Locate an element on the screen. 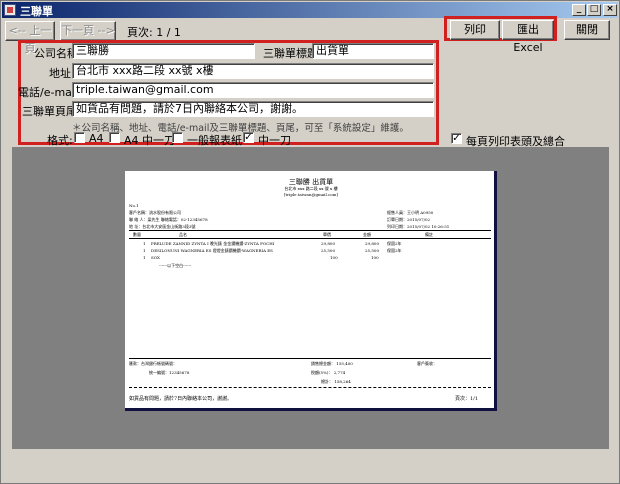 Image resolution: width=620 pixels, height=484 pixels. format-report-paper-checkbox is located at coordinates (177, 137).